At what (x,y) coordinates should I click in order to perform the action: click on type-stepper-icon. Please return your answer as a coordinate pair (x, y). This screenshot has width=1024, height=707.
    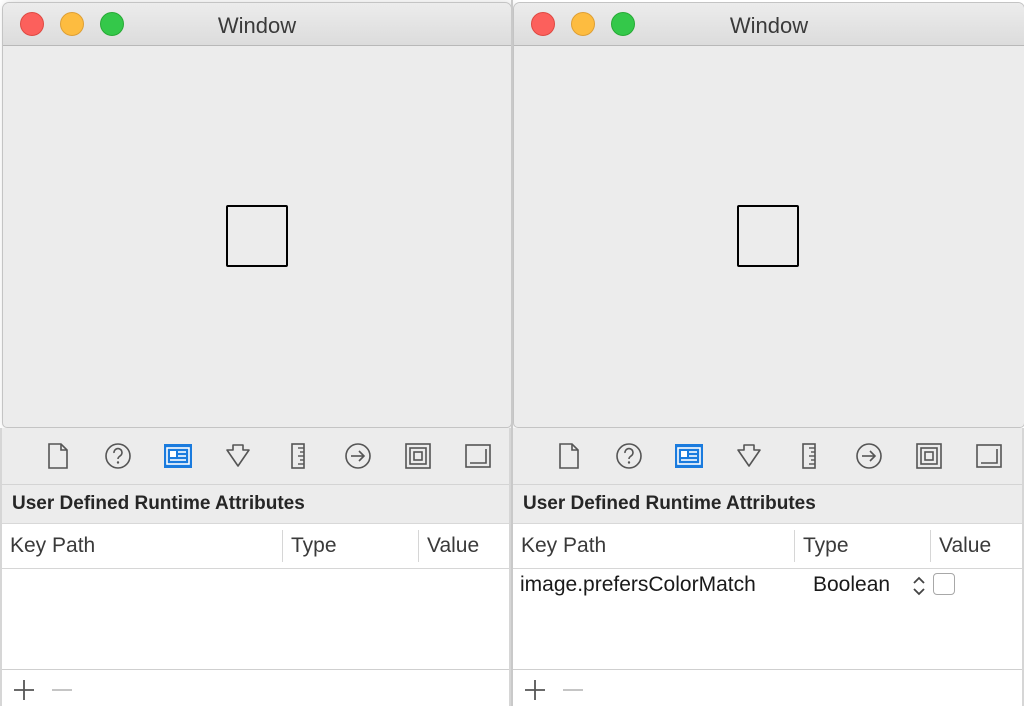
    Looking at the image, I should click on (919, 589).